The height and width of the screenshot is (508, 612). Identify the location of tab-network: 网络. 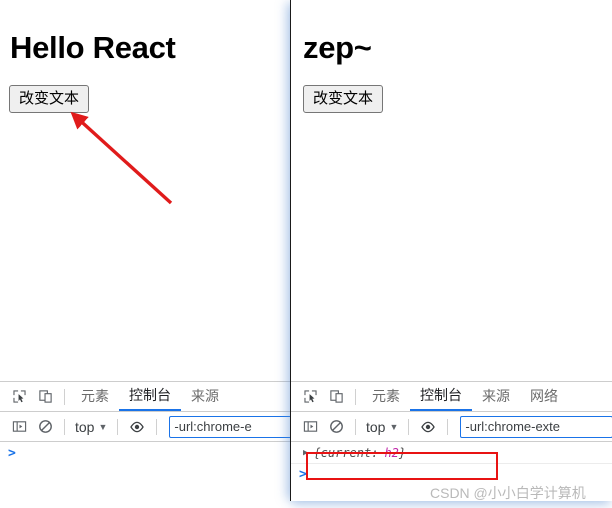
(544, 396).